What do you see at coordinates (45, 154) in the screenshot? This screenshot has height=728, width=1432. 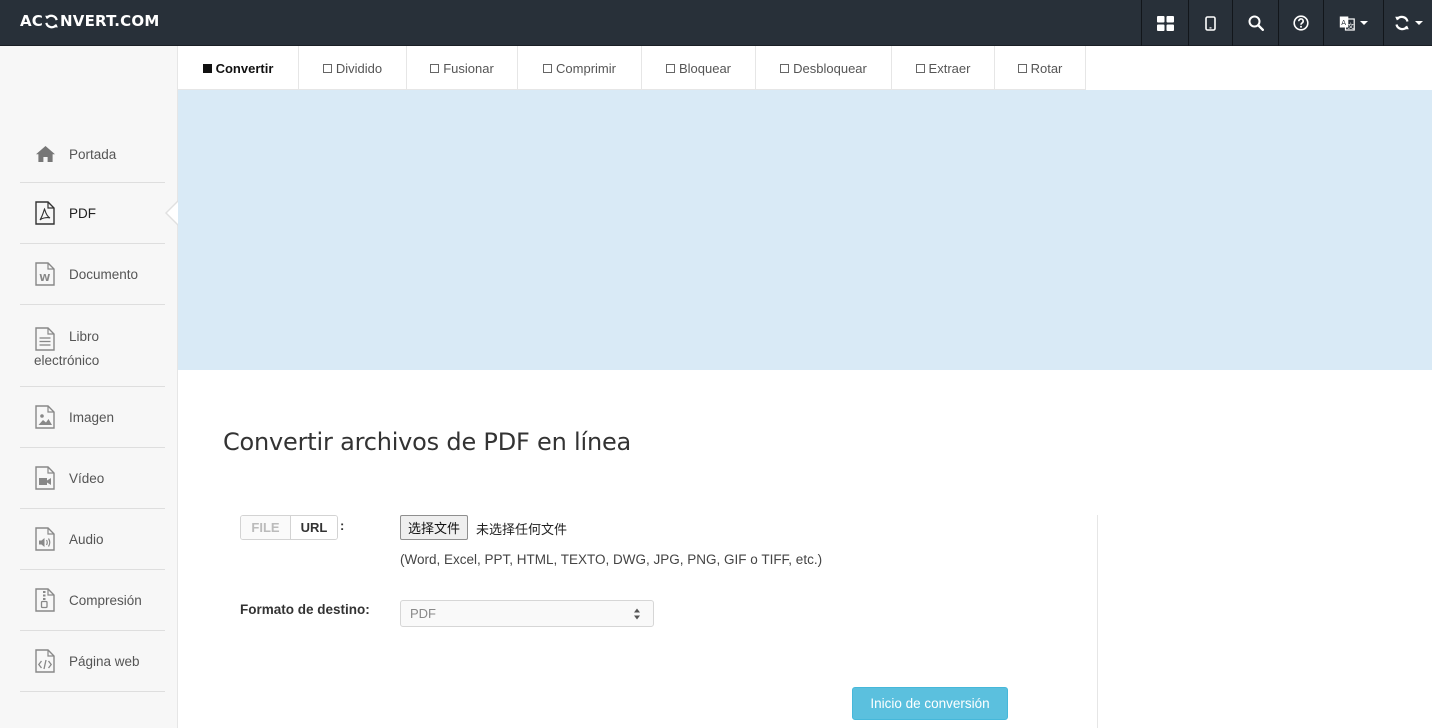 I see `home-icon` at bounding box center [45, 154].